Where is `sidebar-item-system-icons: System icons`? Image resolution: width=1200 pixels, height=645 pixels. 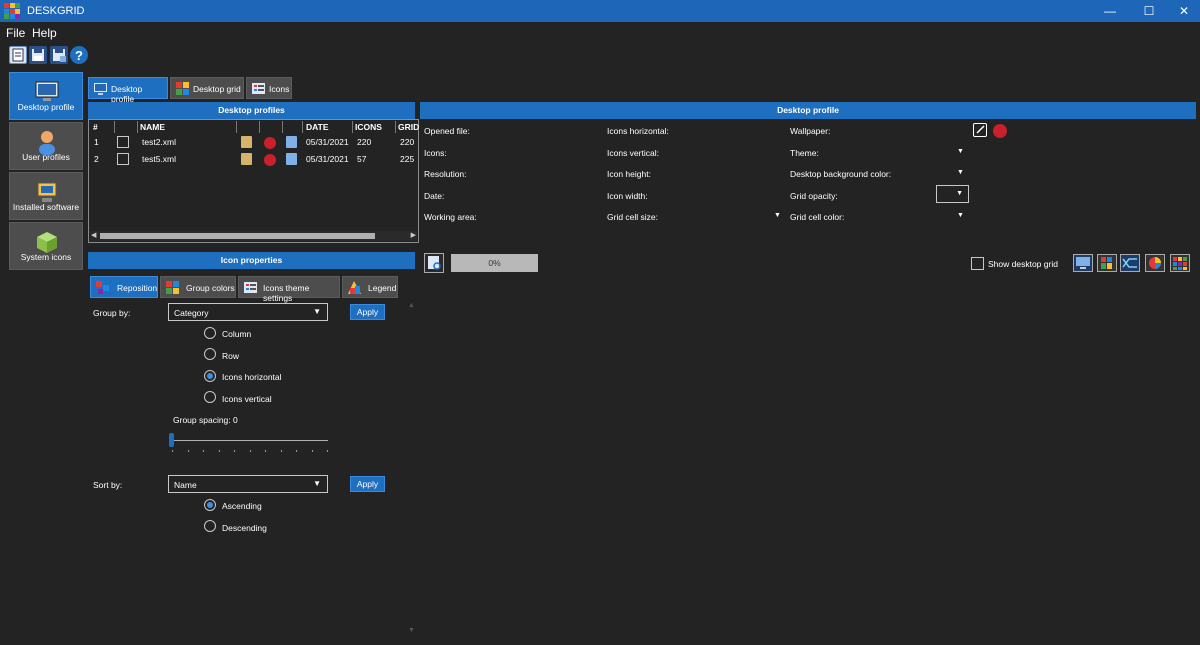 sidebar-item-system-icons: System icons is located at coordinates (46, 246).